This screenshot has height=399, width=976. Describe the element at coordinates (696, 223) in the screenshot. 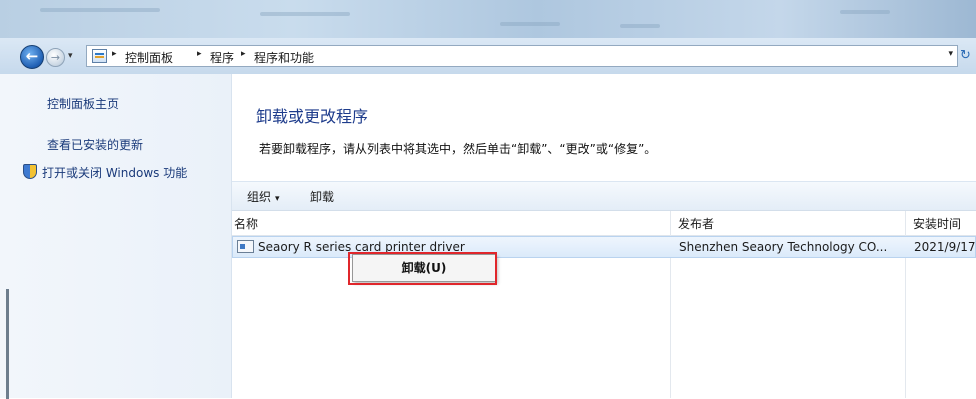

I see `column-header-publisher: 发布者` at that location.